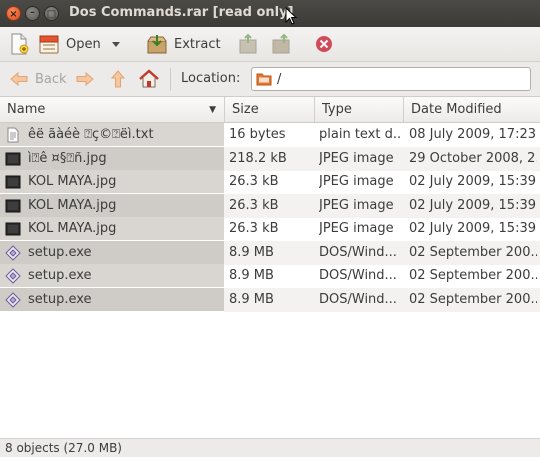 This screenshot has width=540, height=457. Describe the element at coordinates (391, 79) in the screenshot. I see `location-input: /` at that location.